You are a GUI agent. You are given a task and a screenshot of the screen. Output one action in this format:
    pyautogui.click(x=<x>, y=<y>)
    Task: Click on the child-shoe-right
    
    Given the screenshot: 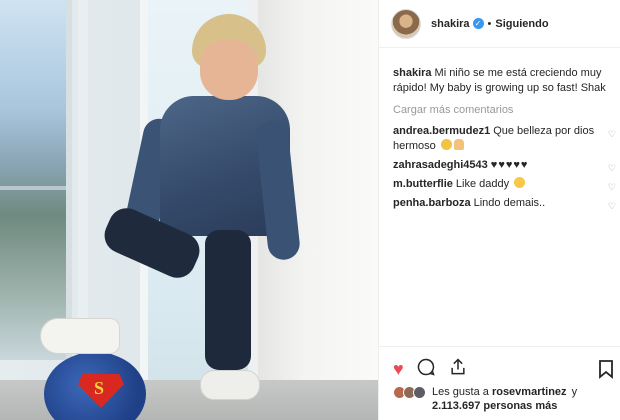 What is the action you would take?
    pyautogui.click(x=230, y=385)
    